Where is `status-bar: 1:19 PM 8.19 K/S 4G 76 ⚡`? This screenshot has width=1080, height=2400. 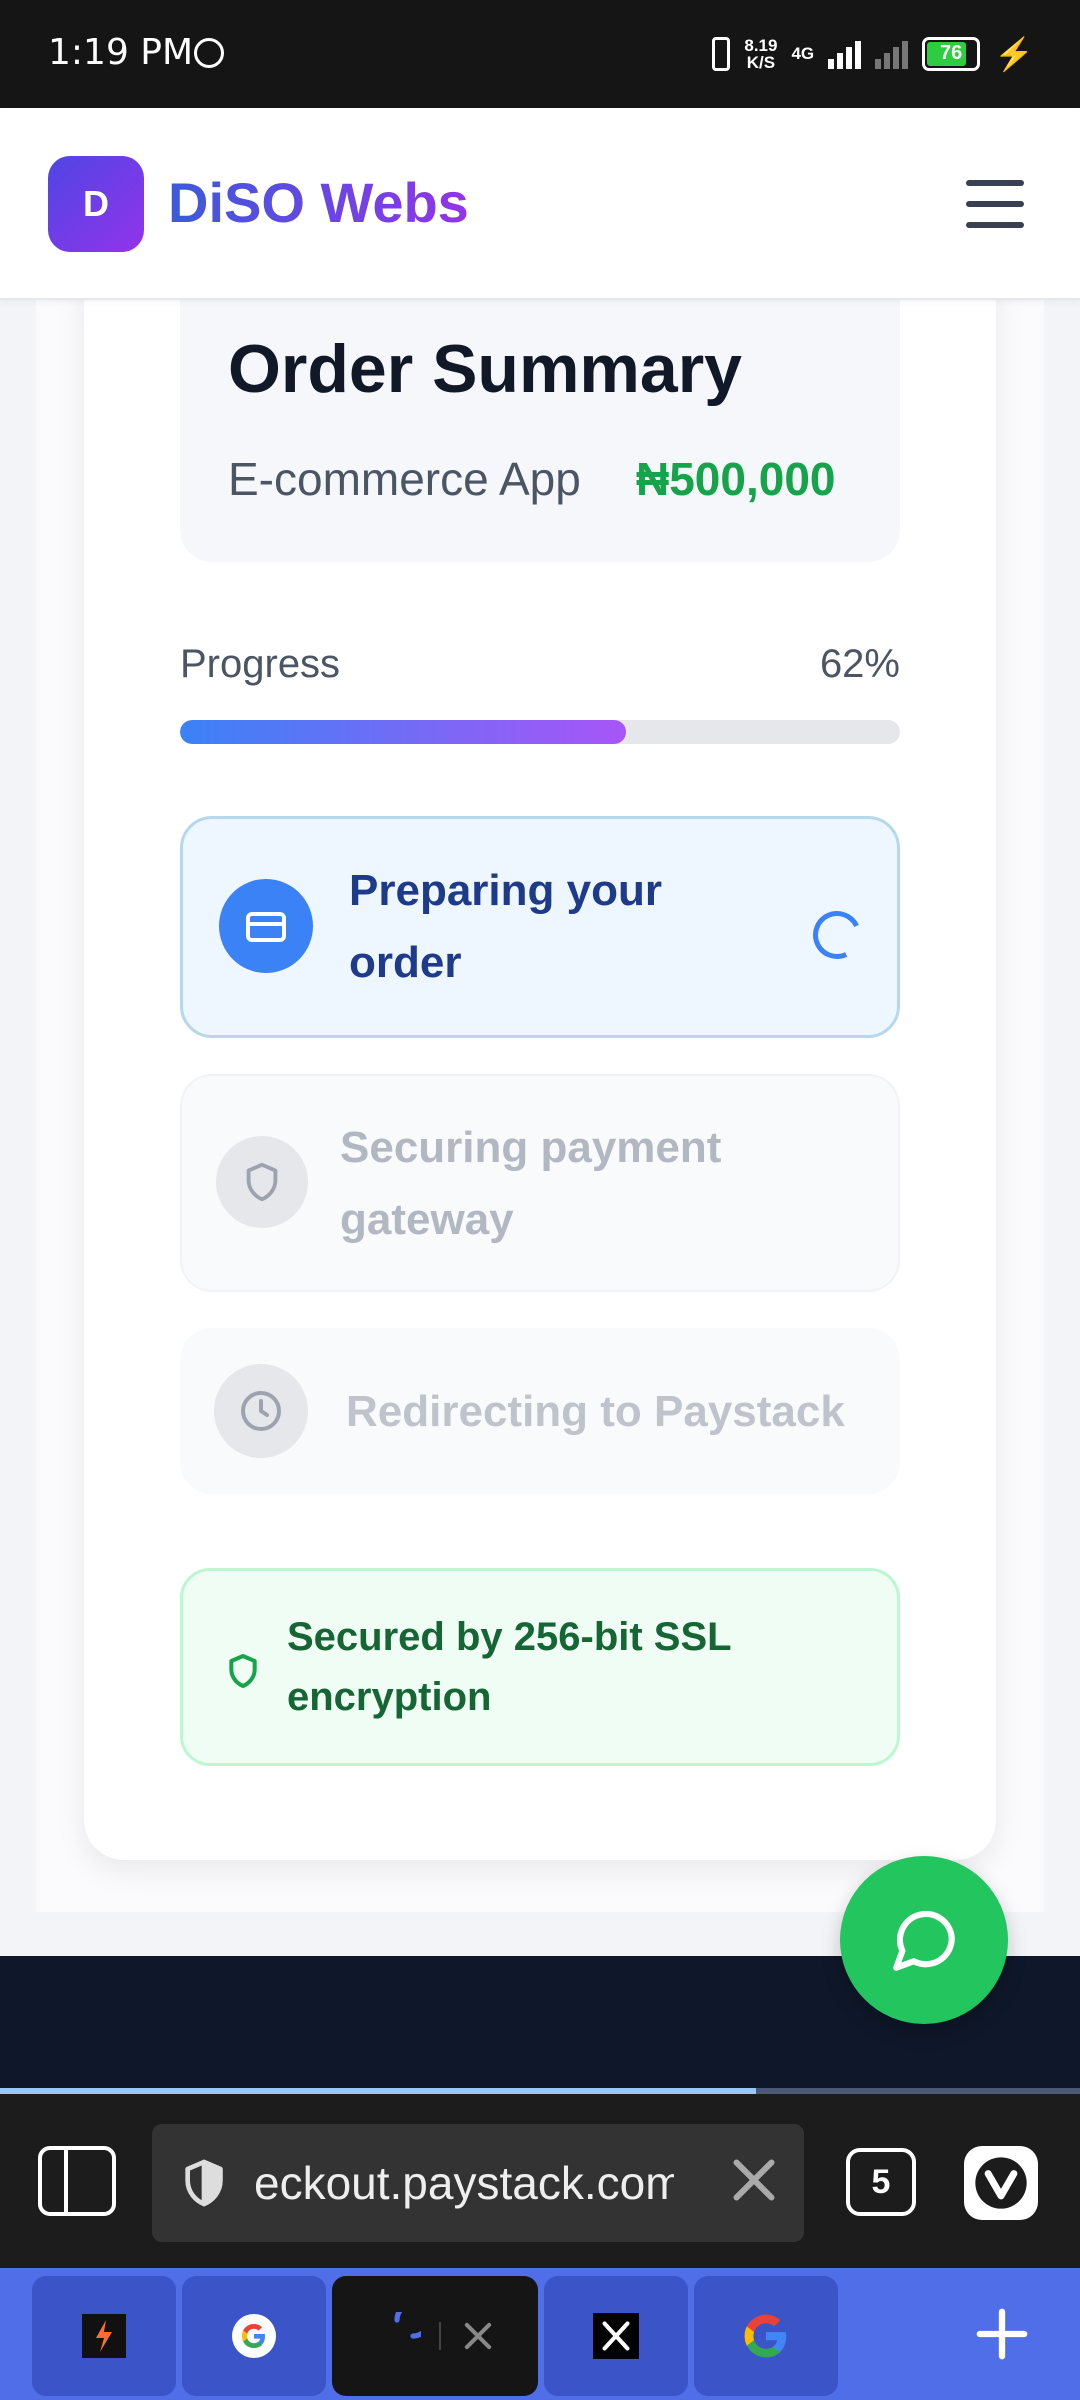
status-bar: 1:19 PM 8.19 K/S 4G 76 ⚡ is located at coordinates (540, 54).